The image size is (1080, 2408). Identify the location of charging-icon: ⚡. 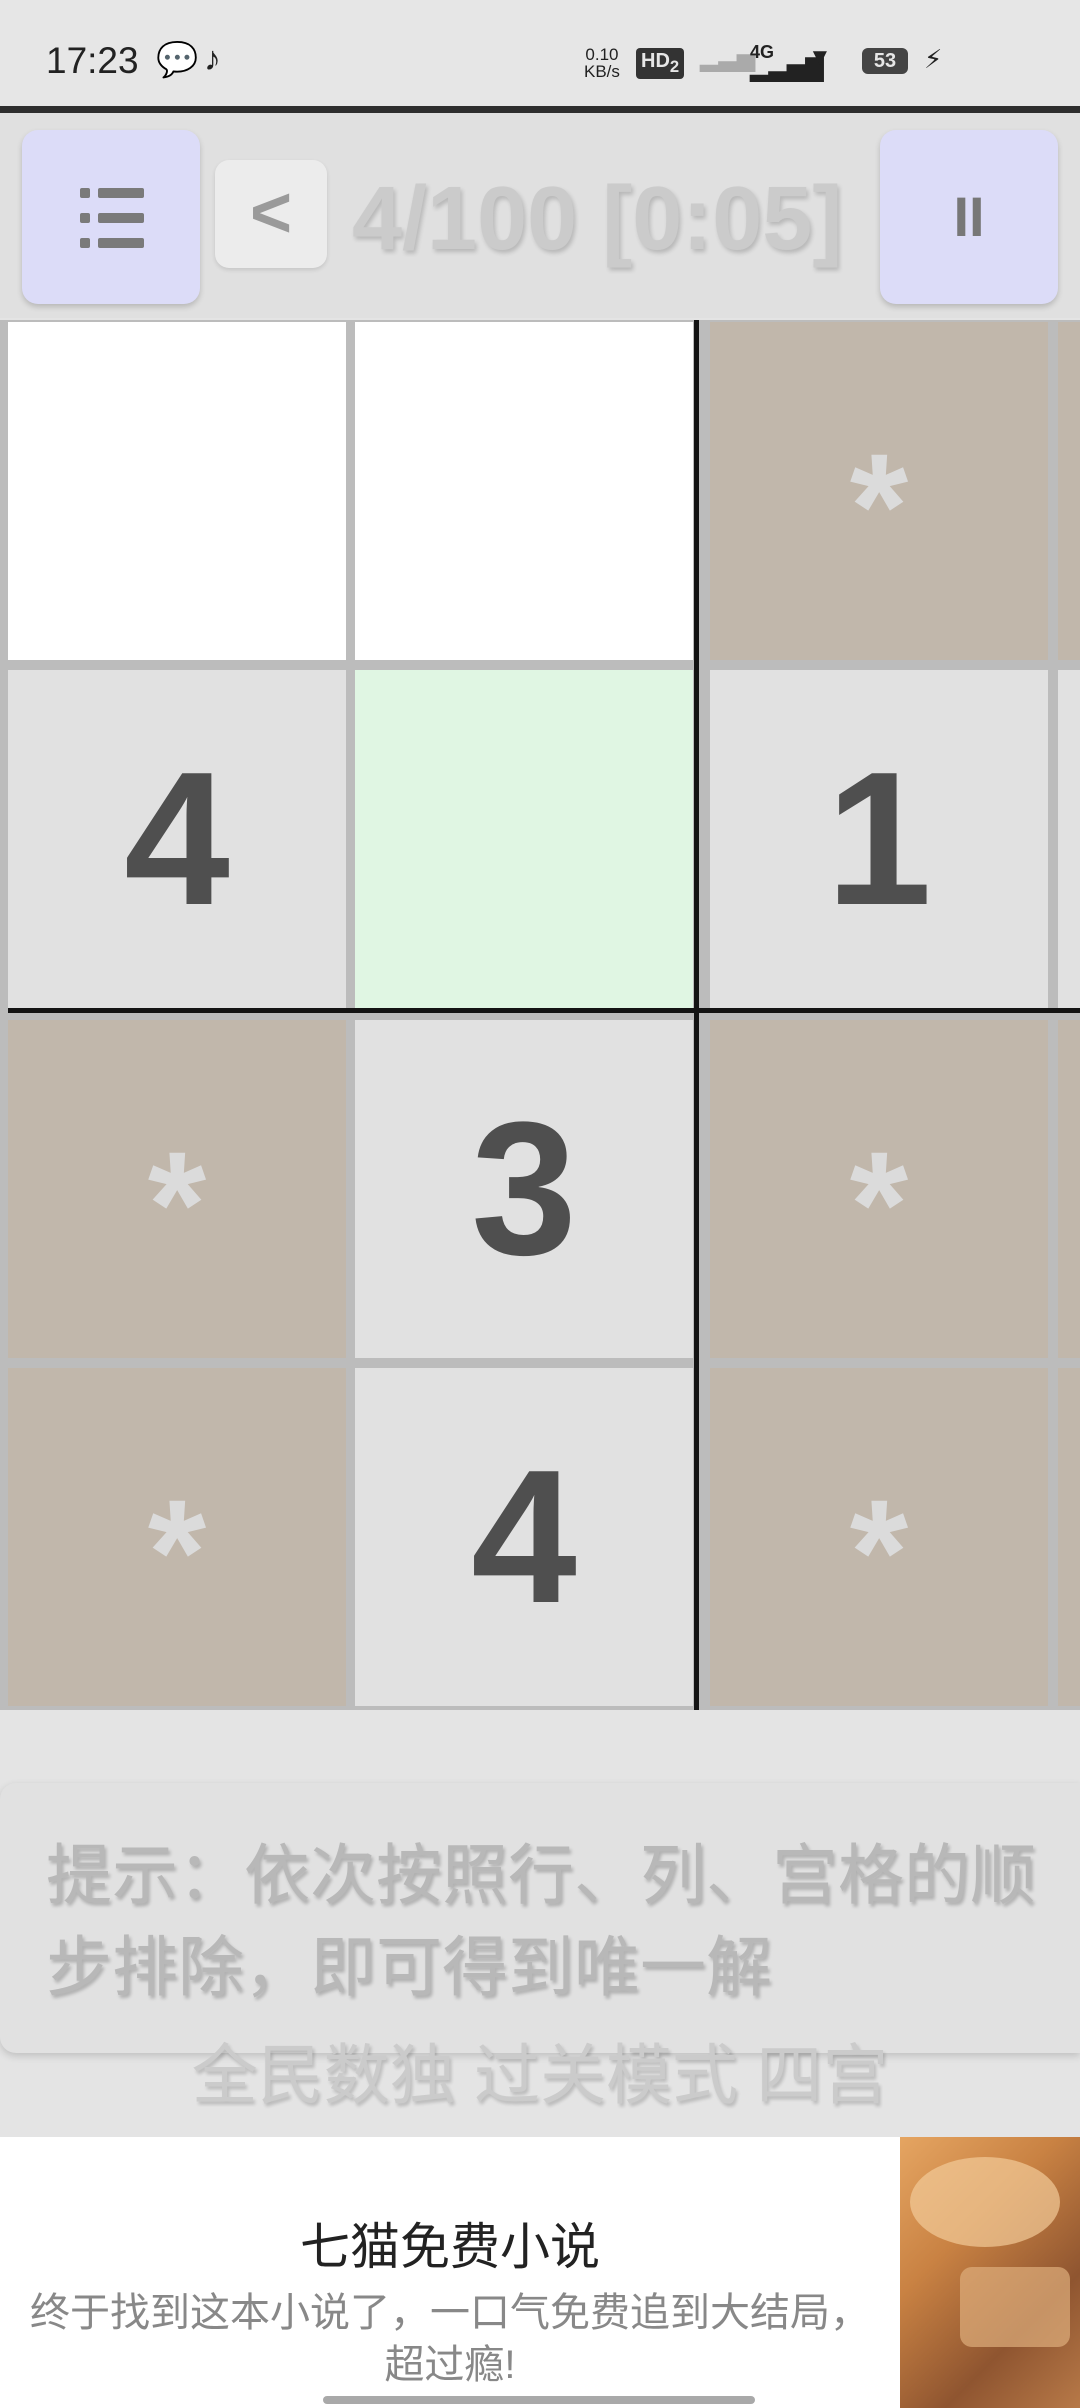
(933, 59).